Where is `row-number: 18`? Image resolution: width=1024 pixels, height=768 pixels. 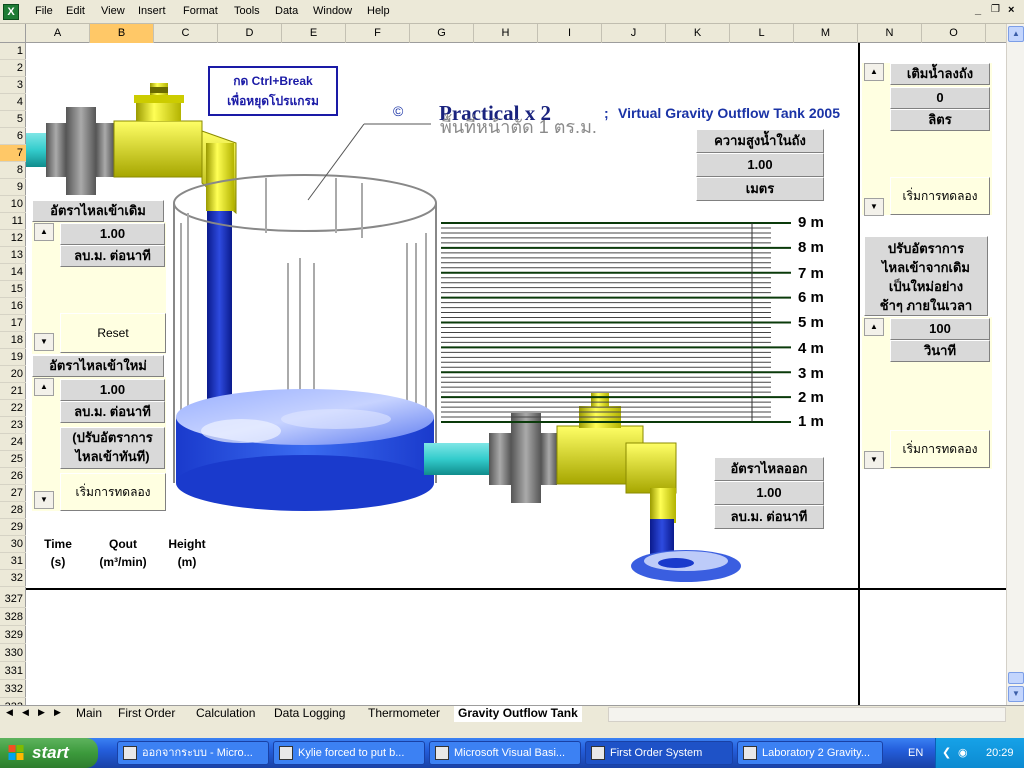 row-number: 18 is located at coordinates (13, 340).